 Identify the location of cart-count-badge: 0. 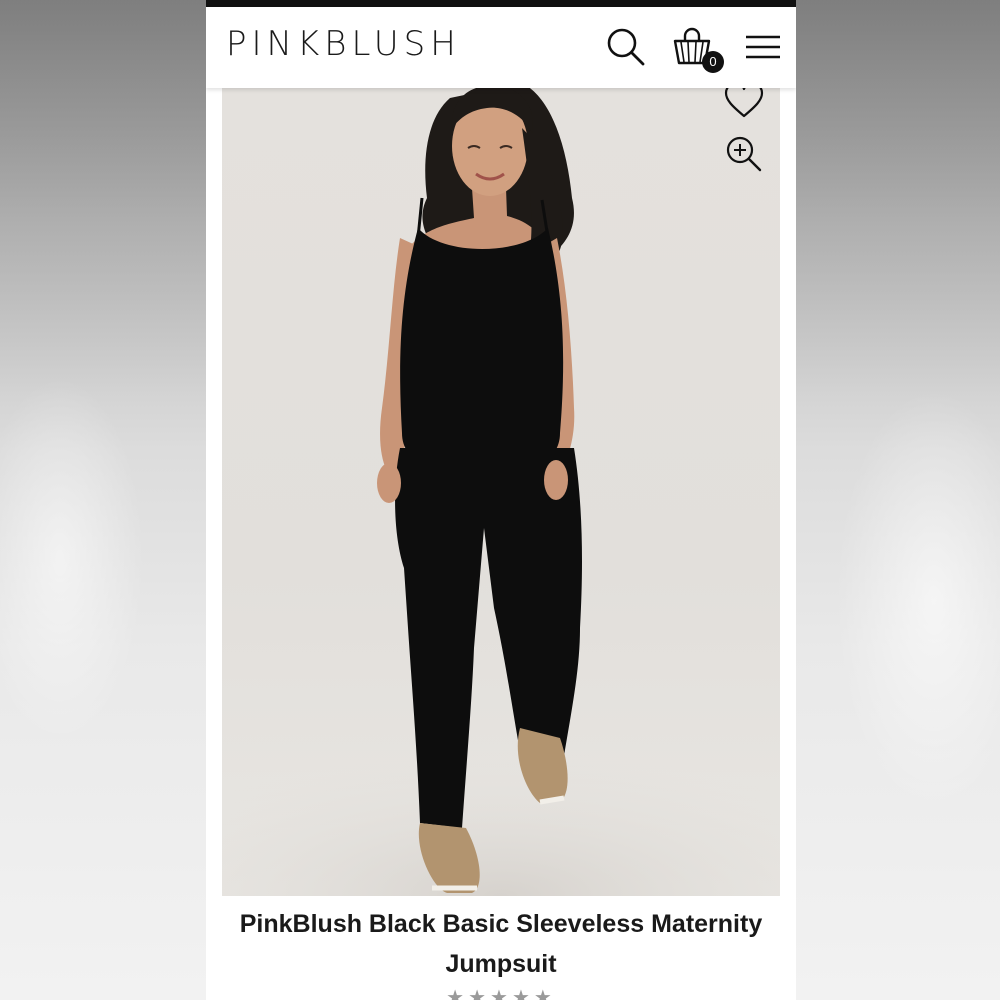
(713, 62).